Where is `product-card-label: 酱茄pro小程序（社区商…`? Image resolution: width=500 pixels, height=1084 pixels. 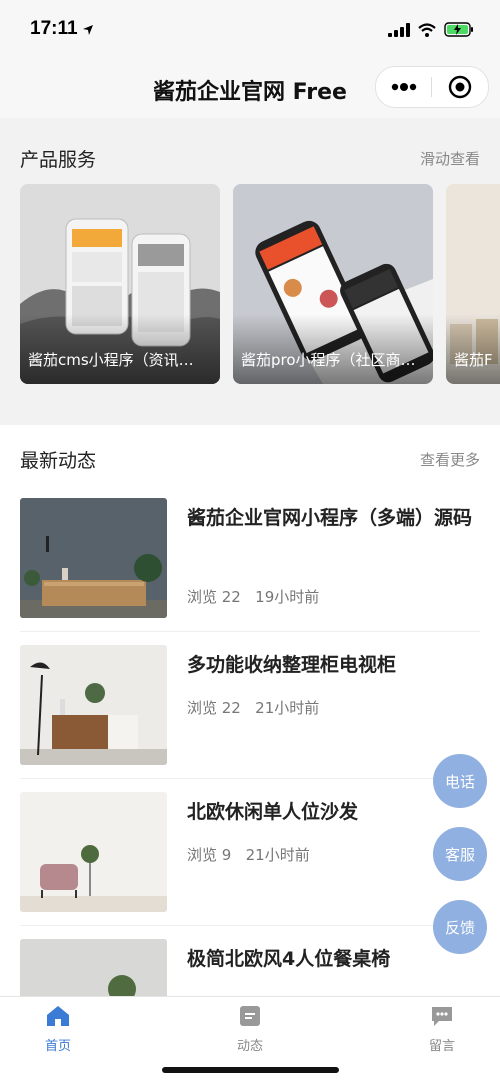
product-card-label: 酱茄pro小程序（社区商… is located at coordinates (328, 360).